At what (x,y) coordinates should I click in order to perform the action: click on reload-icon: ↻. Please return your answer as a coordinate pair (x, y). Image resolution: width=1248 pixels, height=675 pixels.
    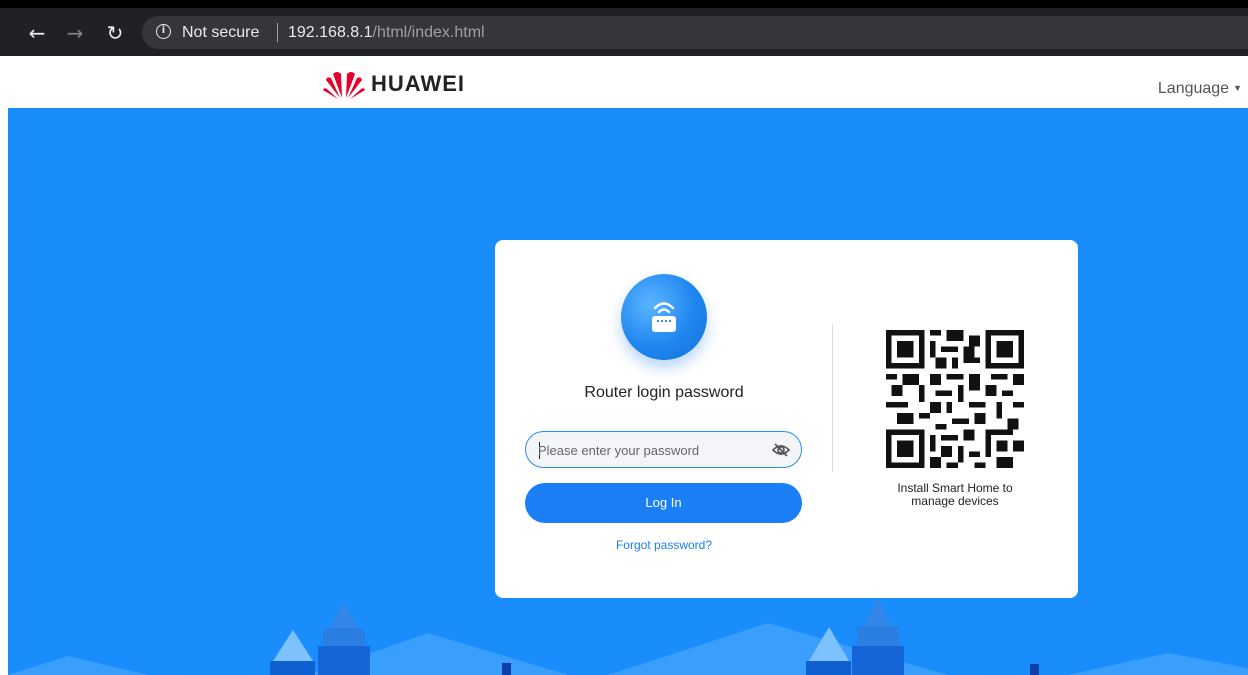
    Looking at the image, I should click on (115, 33).